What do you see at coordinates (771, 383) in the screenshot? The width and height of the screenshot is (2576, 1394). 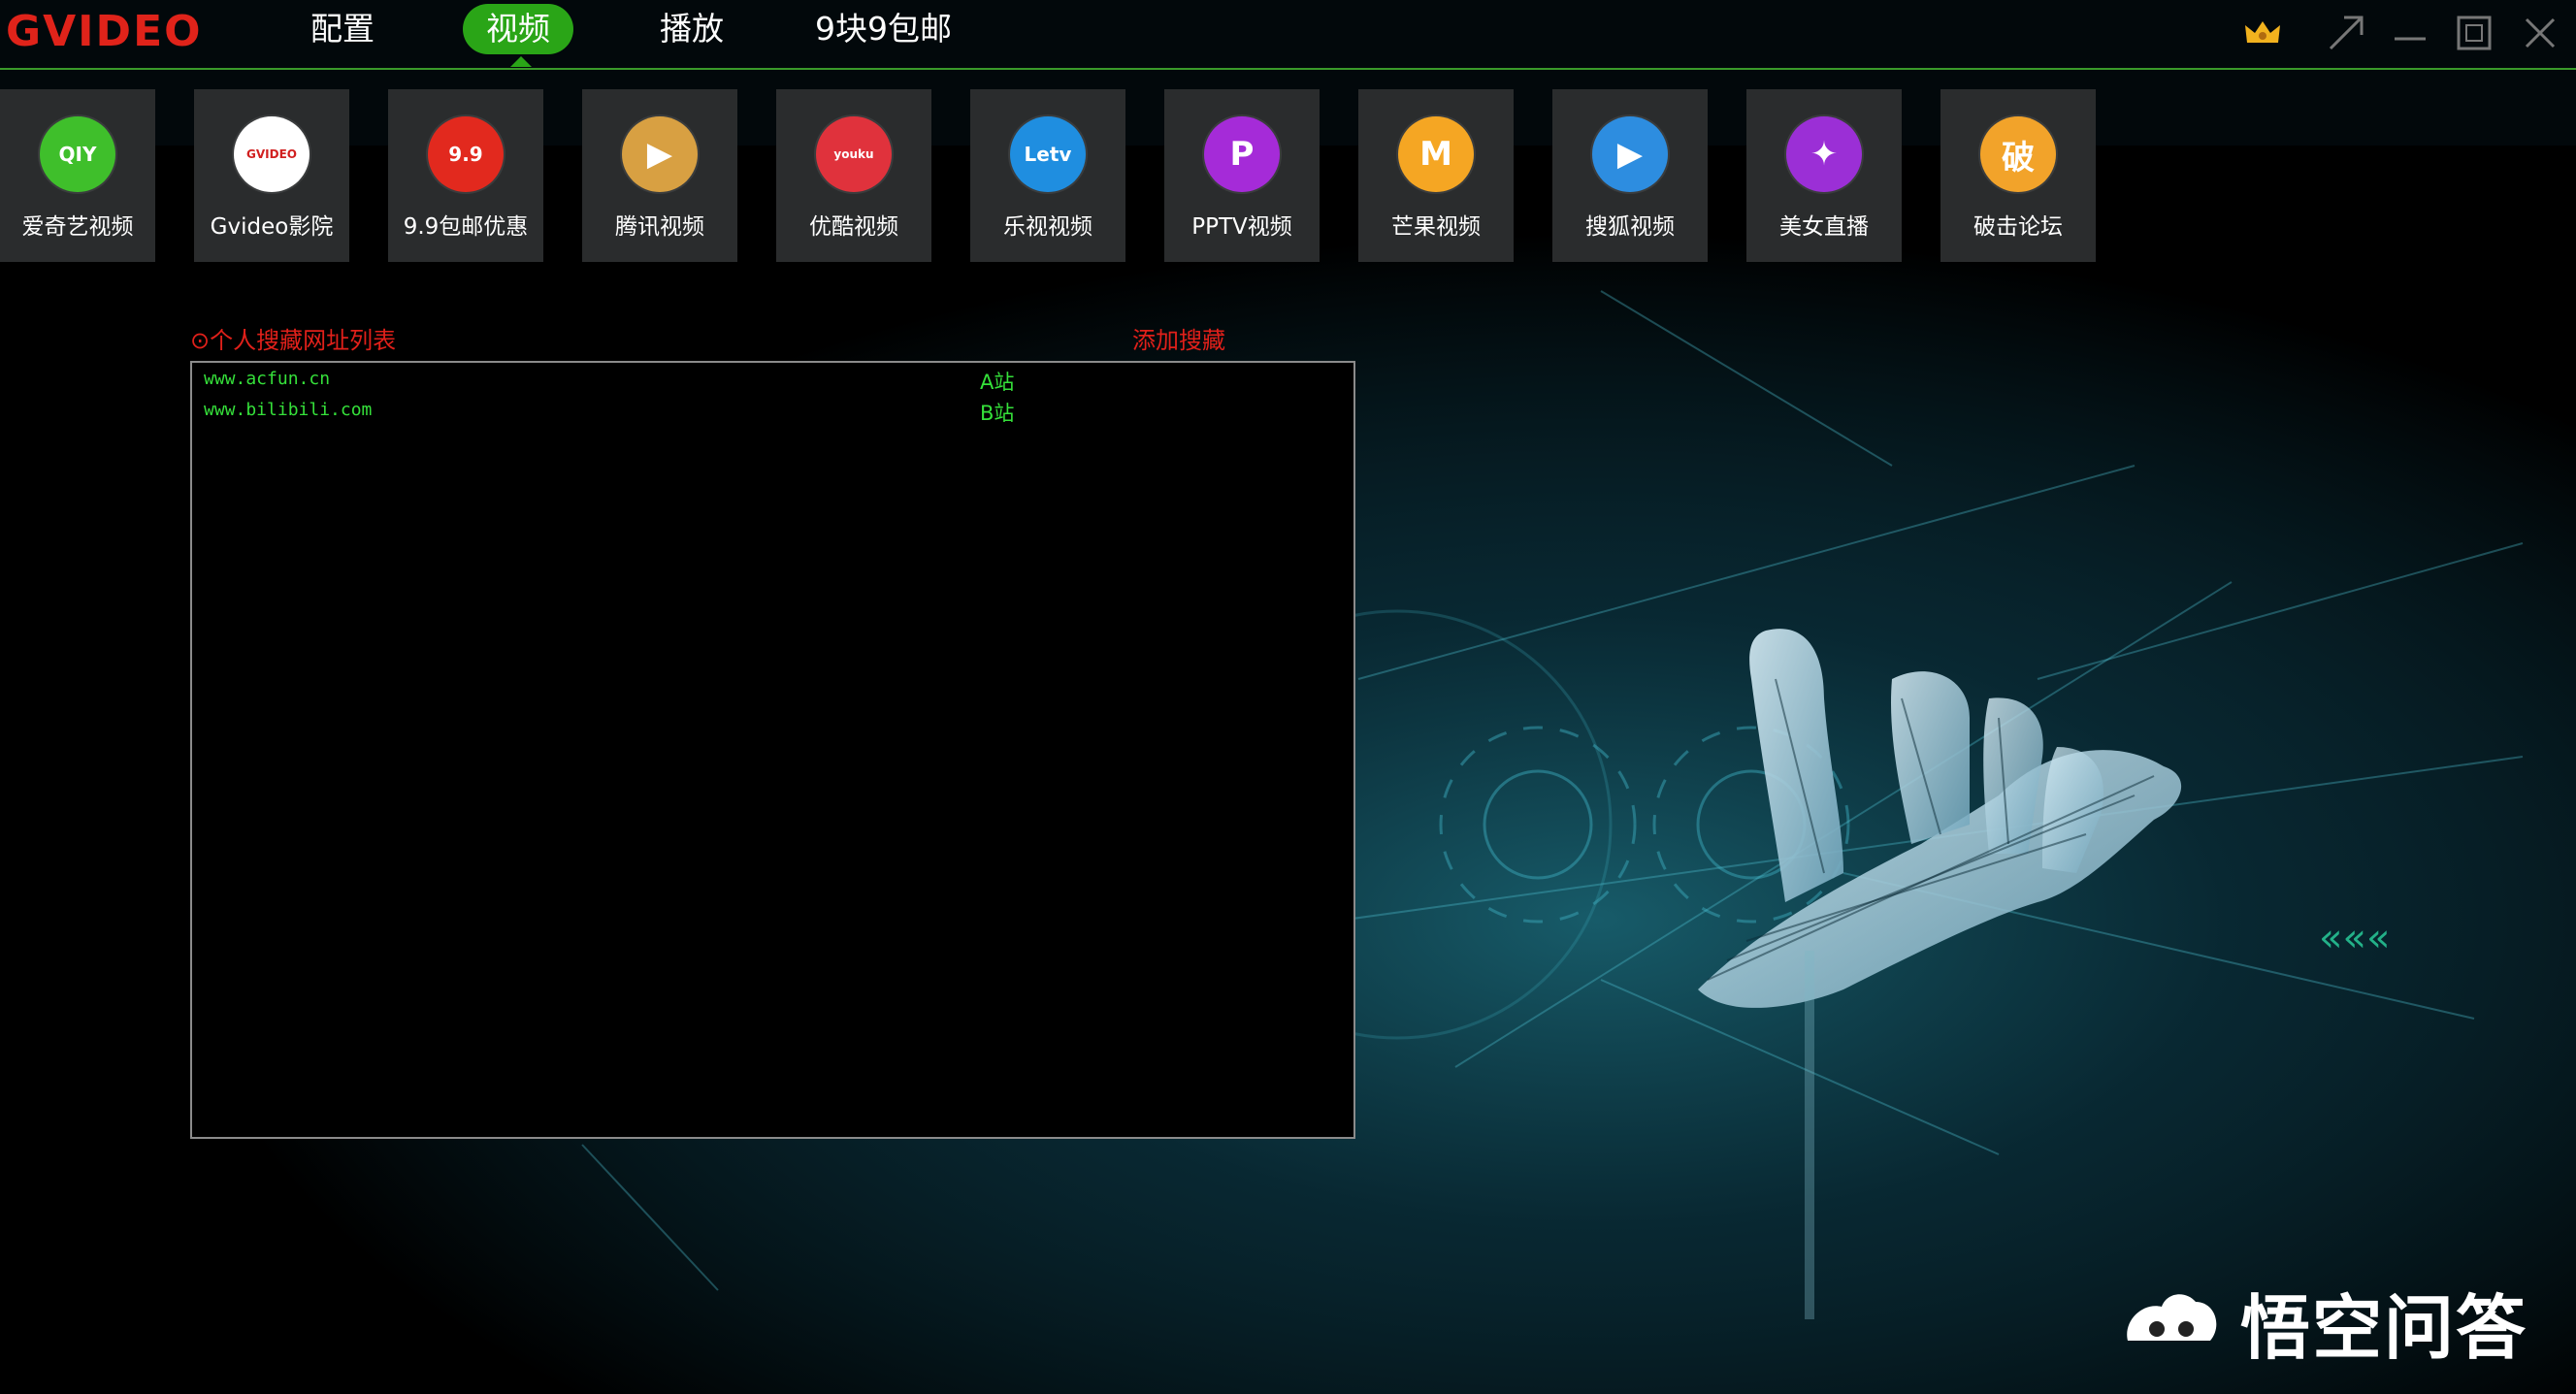 I see `list-item: www.acfun.cn A站` at bounding box center [771, 383].